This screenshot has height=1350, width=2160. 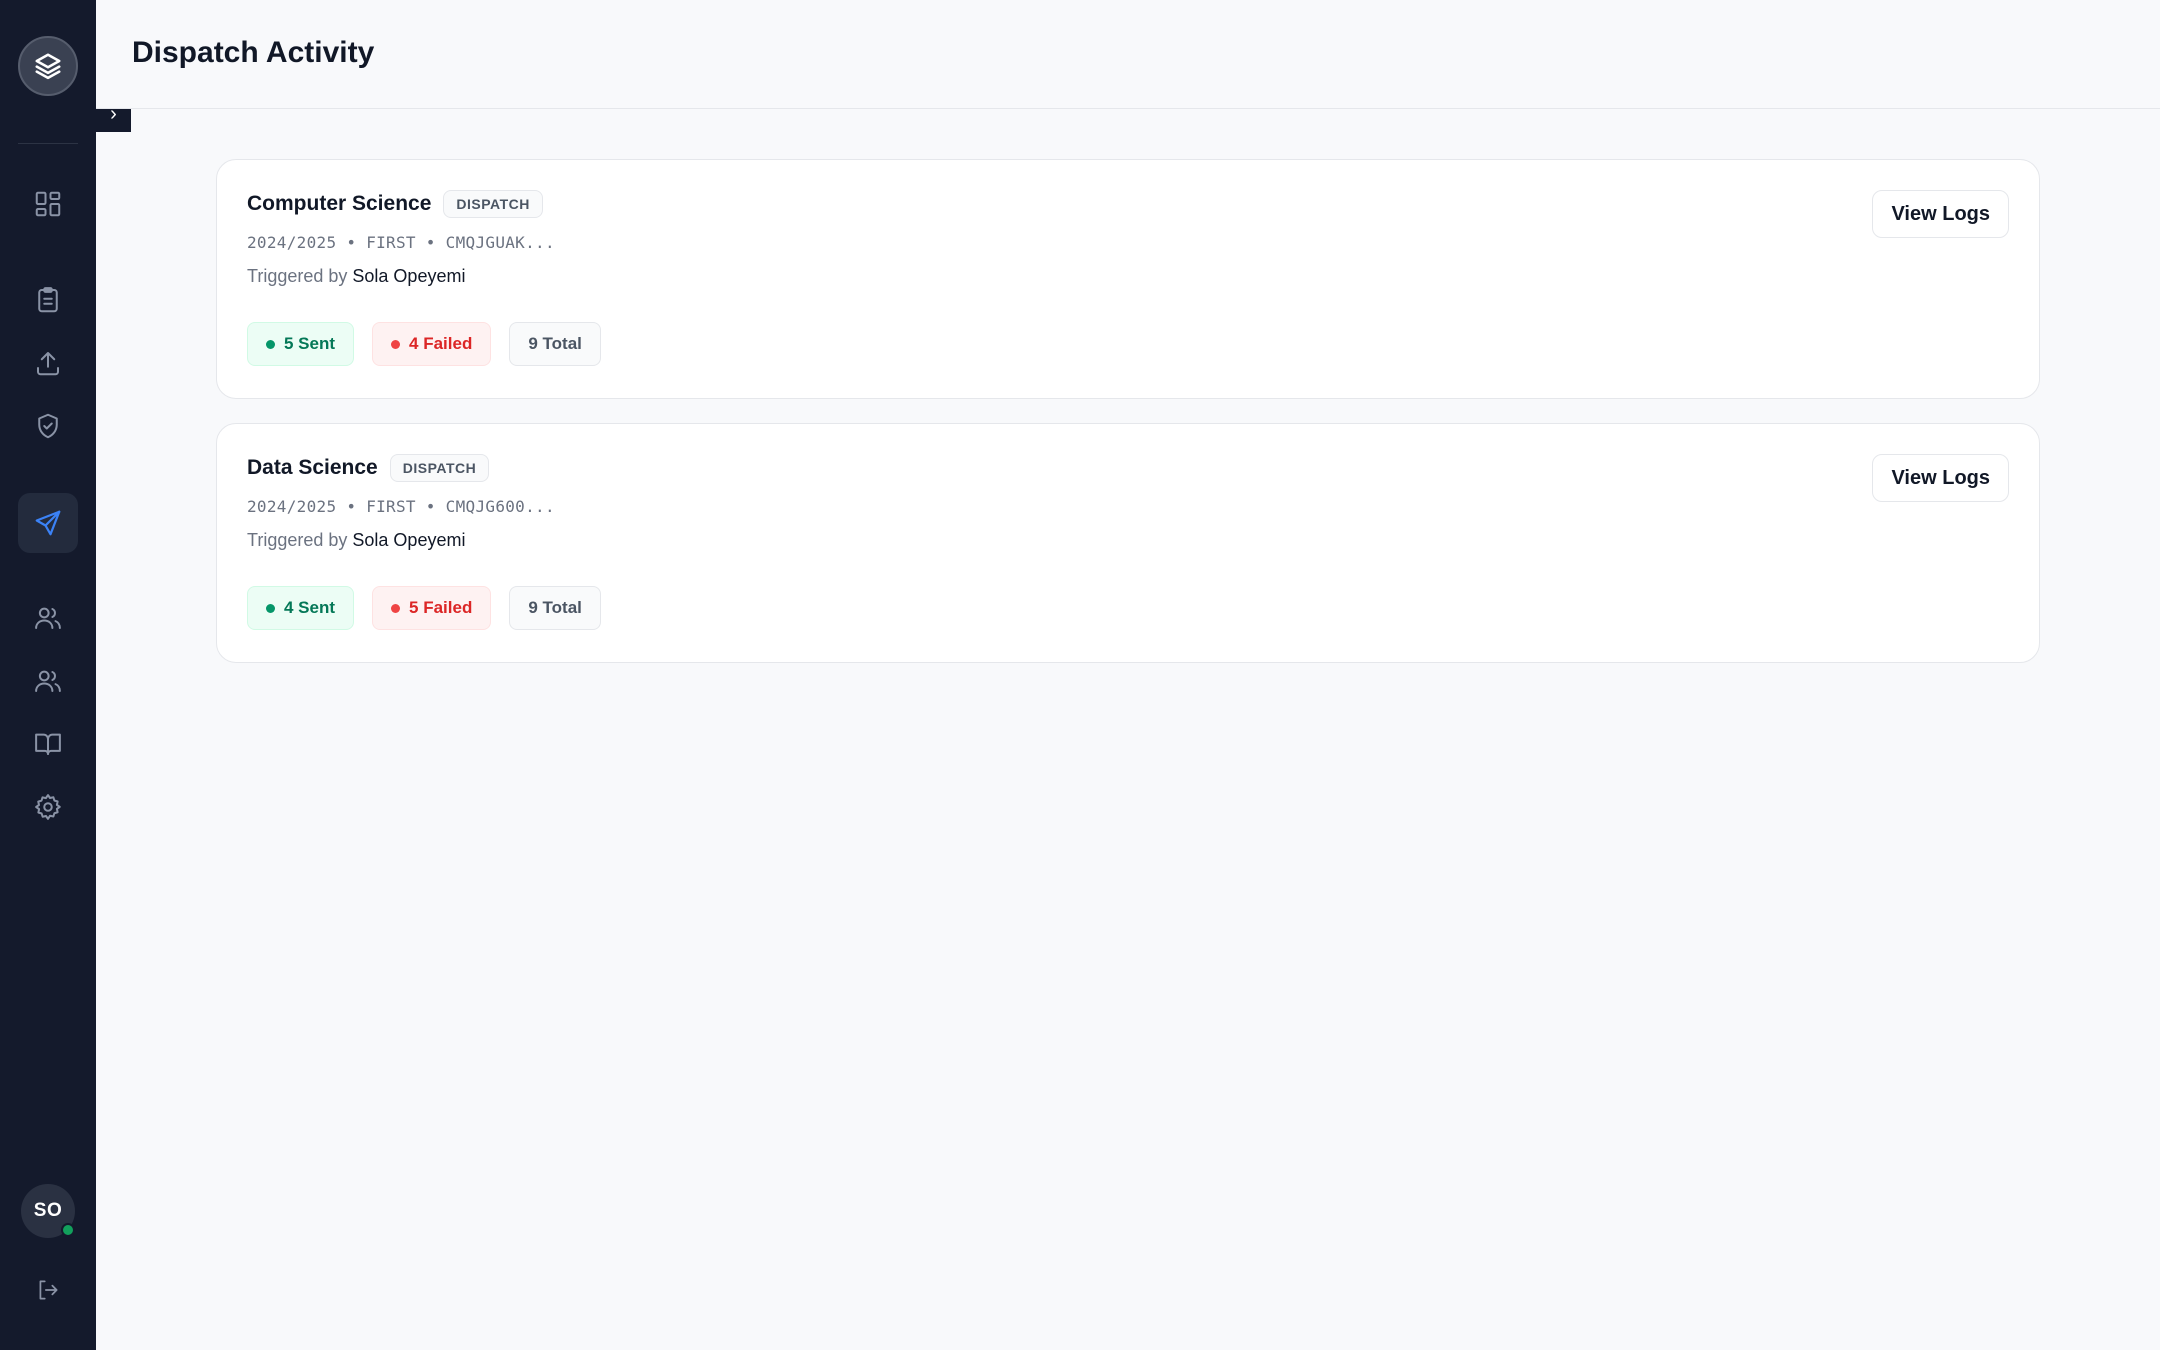 I want to click on sidebar-item-dashboard, so click(x=48, y=204).